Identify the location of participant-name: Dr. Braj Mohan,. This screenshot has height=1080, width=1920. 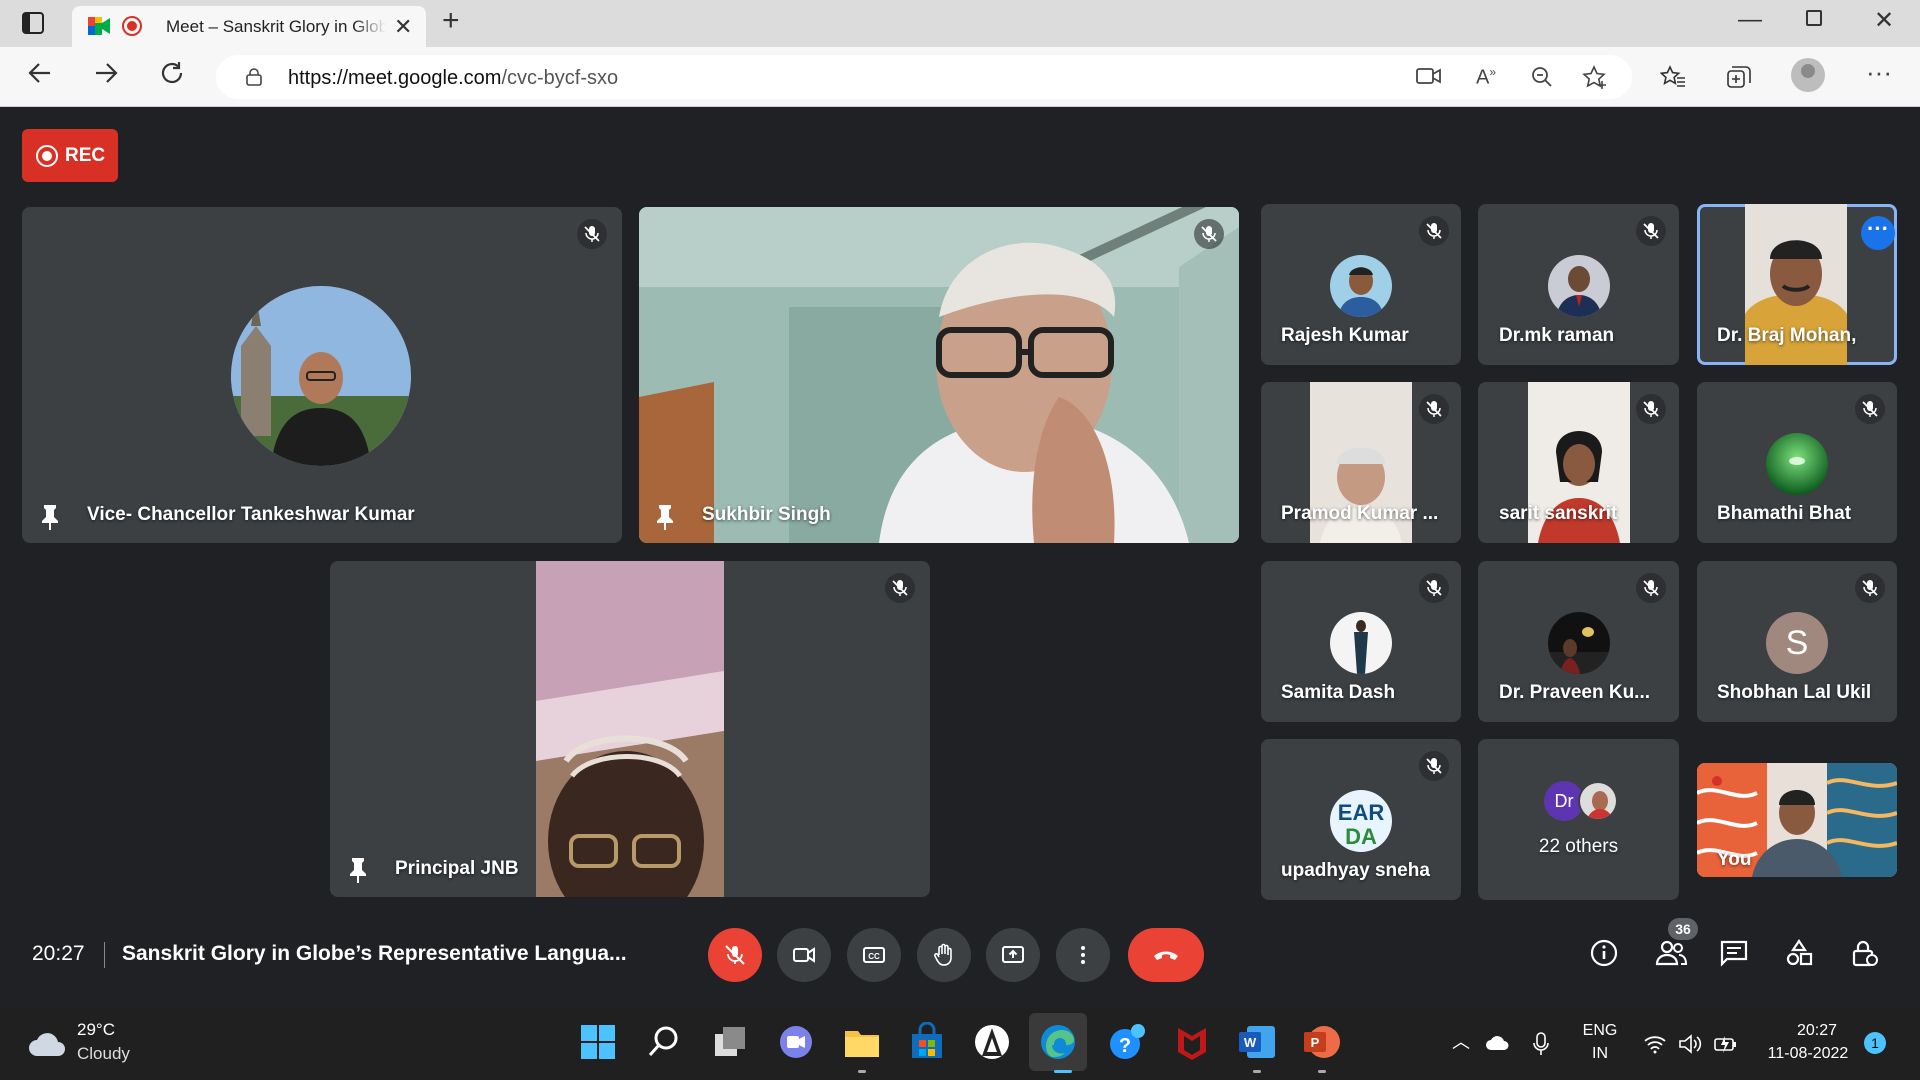
(1787, 335).